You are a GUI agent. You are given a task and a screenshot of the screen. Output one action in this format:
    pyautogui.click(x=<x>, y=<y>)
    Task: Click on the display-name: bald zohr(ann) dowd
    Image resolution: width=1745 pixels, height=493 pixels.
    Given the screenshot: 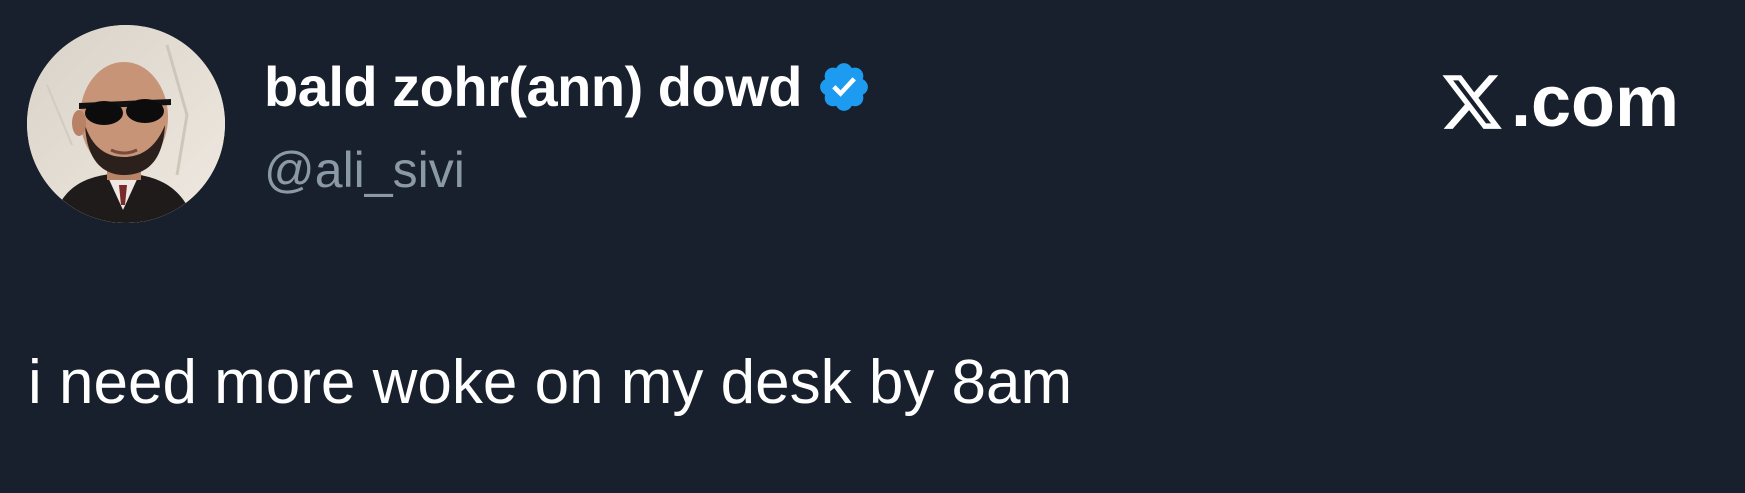 What is the action you would take?
    pyautogui.click(x=533, y=87)
    